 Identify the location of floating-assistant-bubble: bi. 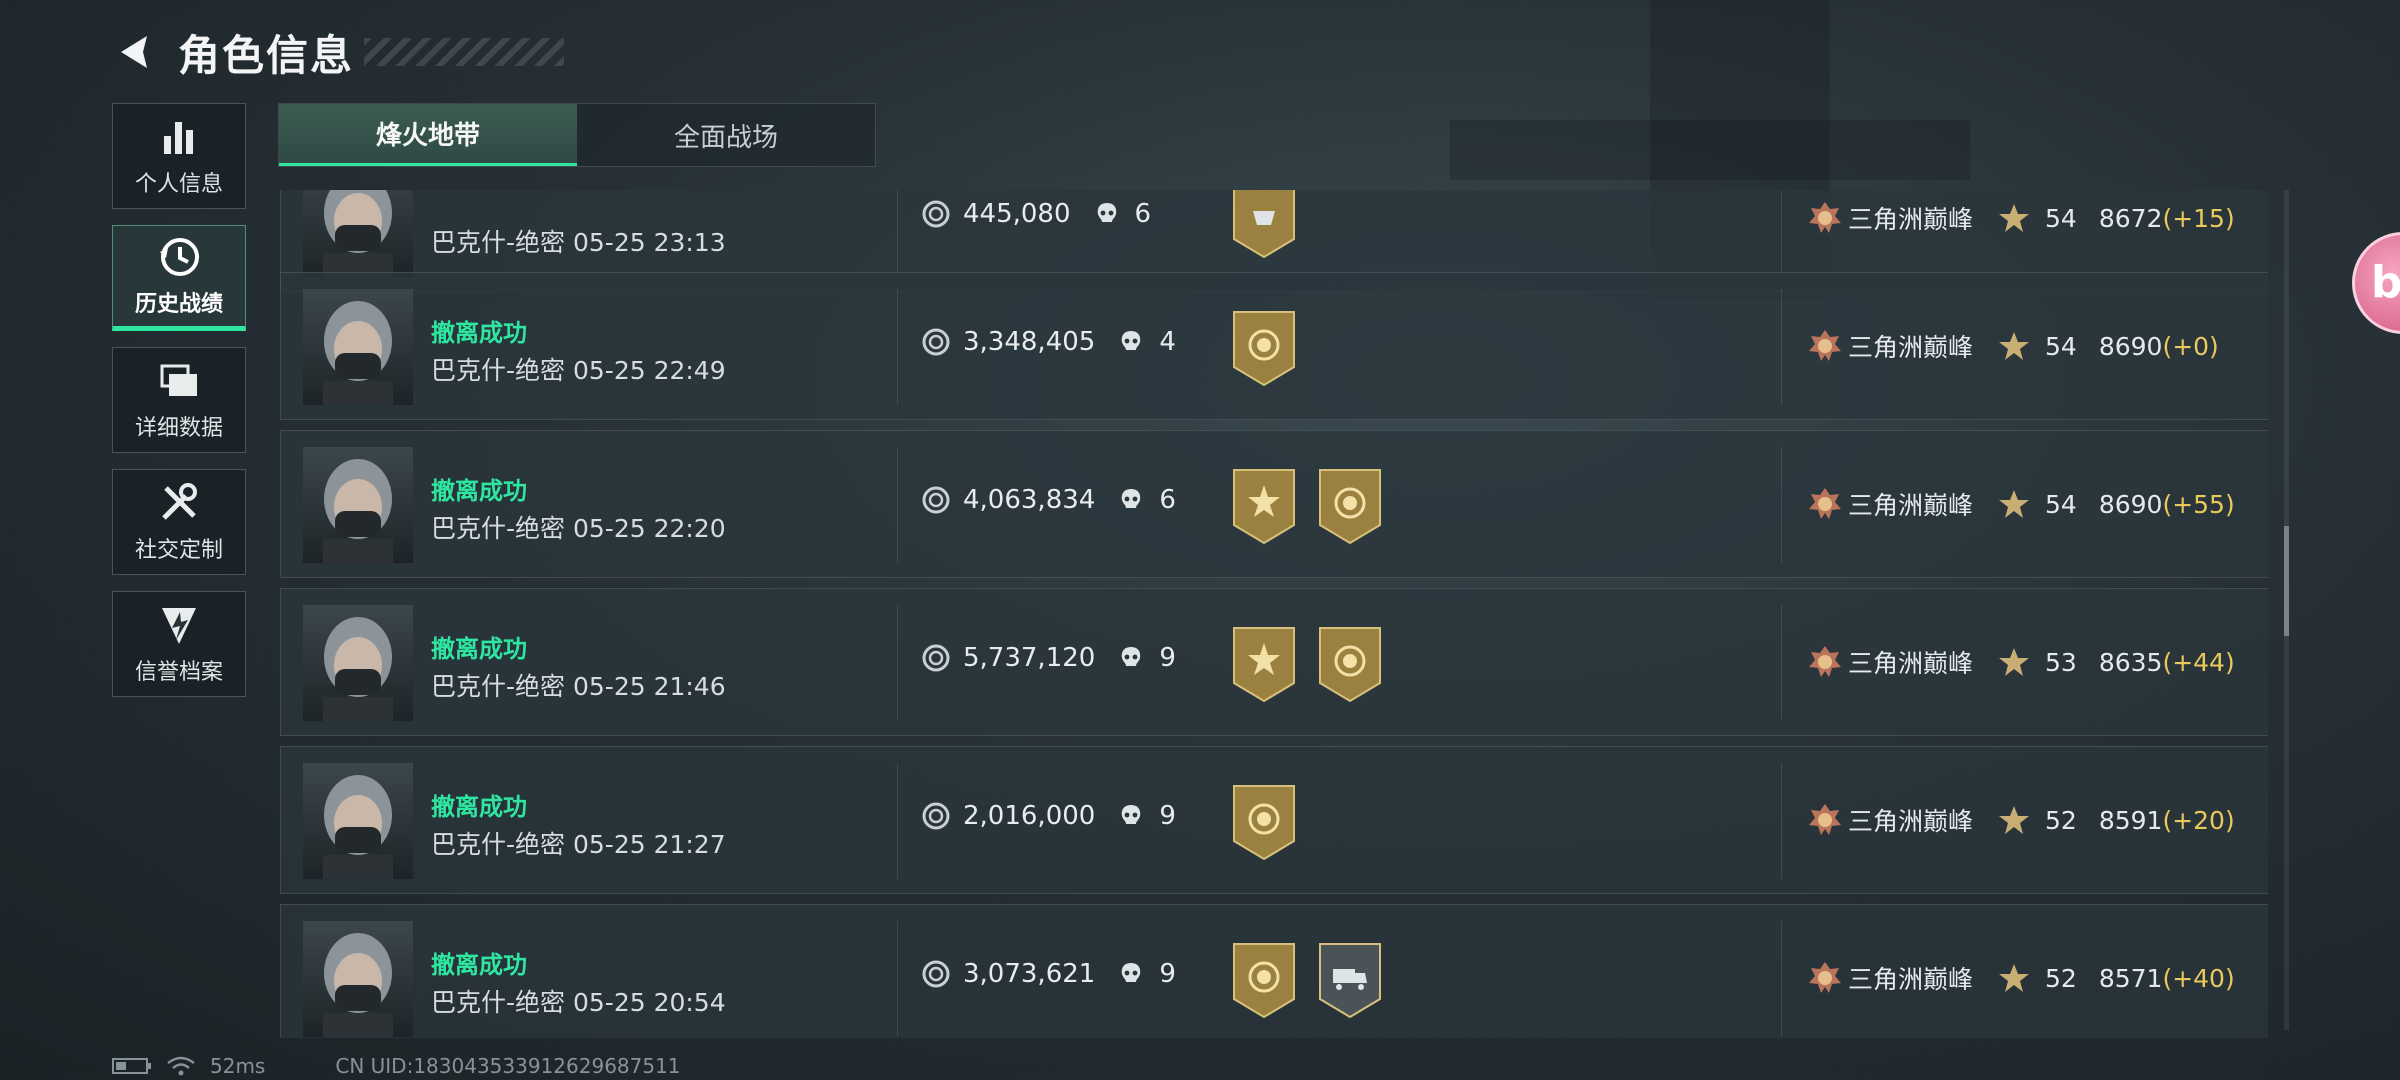
(2376, 283).